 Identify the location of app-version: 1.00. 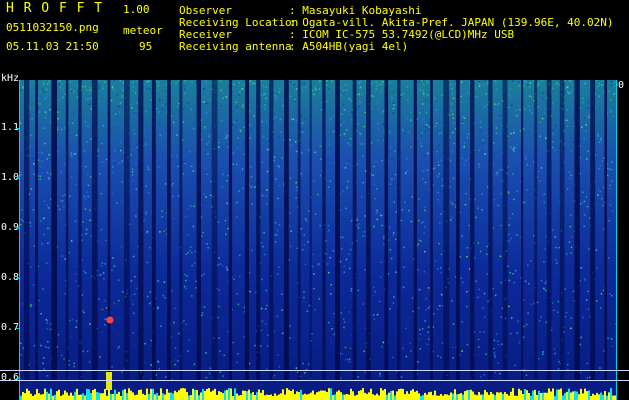
(136, 9).